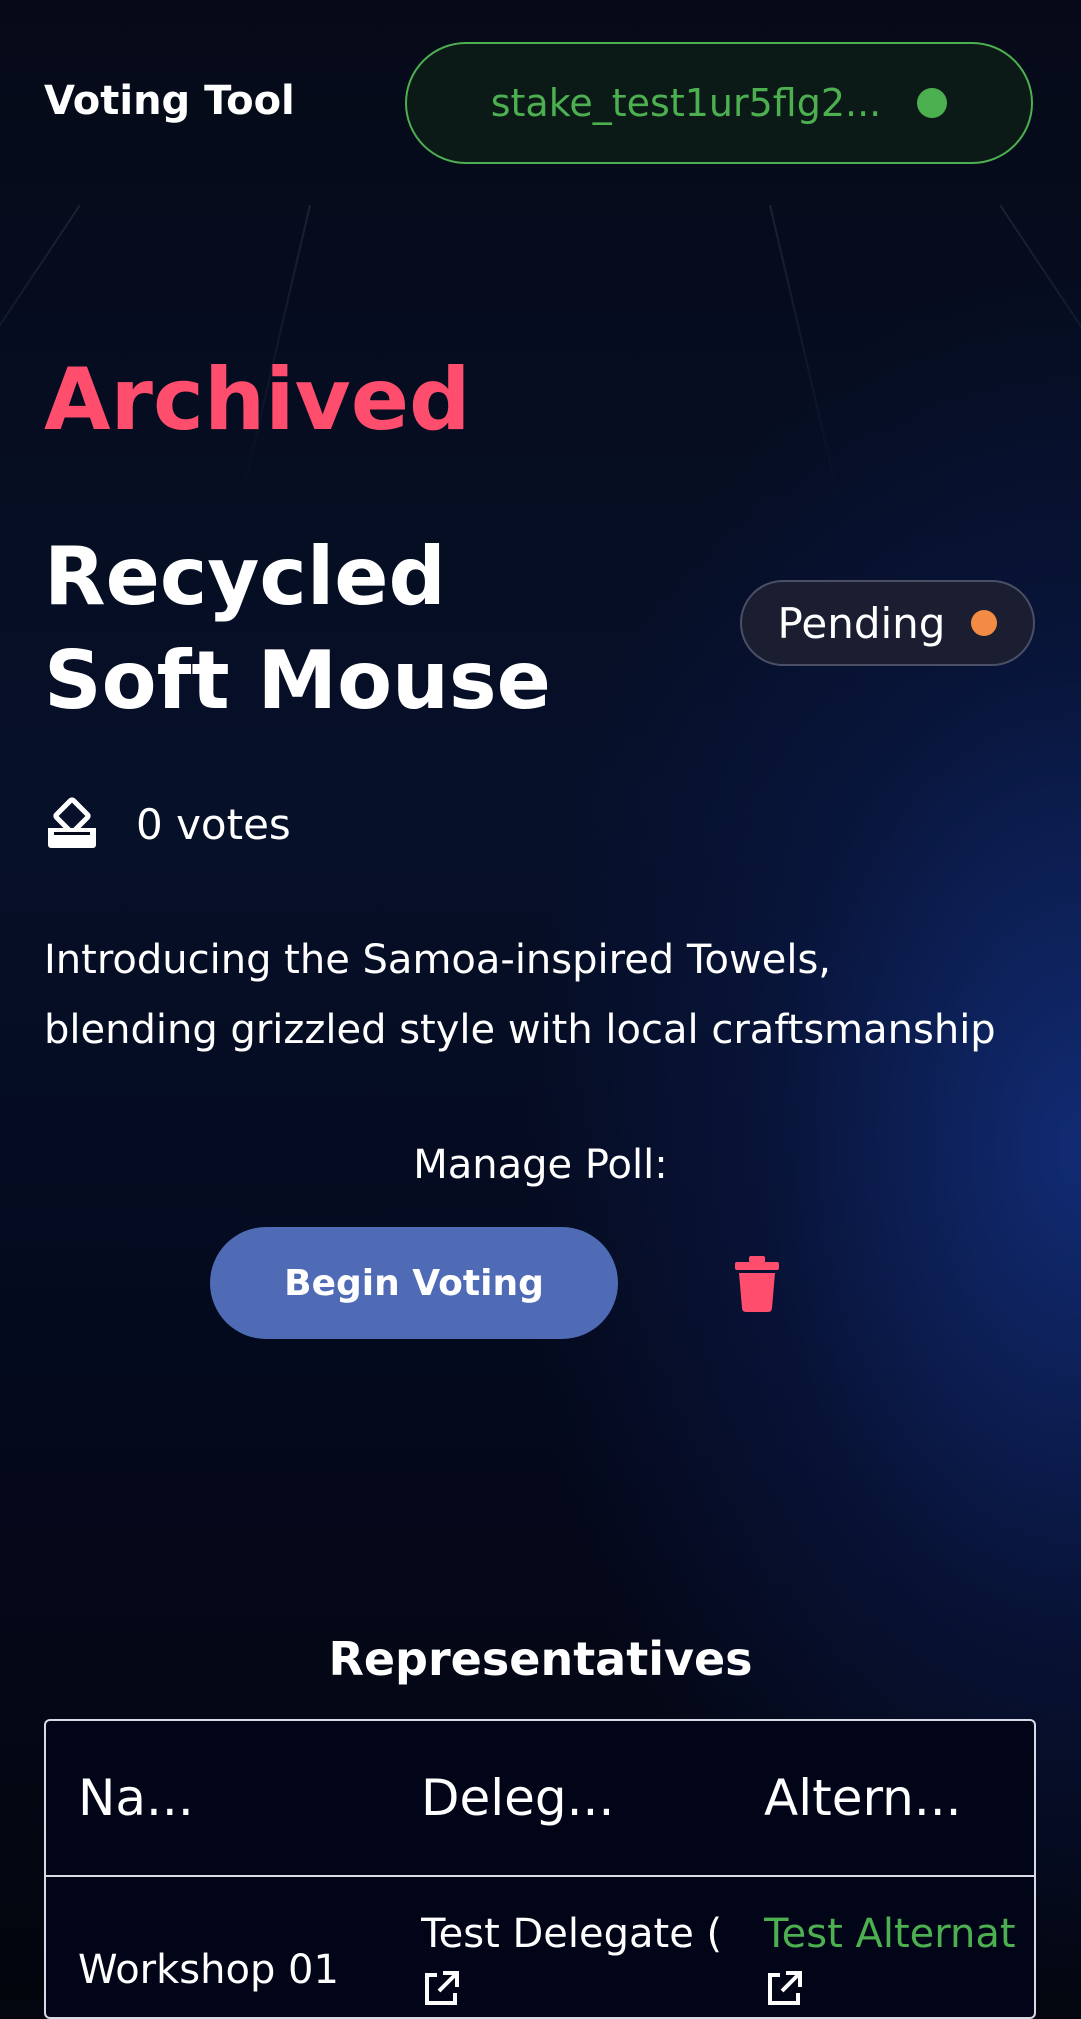 The width and height of the screenshot is (1081, 2019). What do you see at coordinates (861, 623) in the screenshot?
I see `status-badge-label: Pending` at bounding box center [861, 623].